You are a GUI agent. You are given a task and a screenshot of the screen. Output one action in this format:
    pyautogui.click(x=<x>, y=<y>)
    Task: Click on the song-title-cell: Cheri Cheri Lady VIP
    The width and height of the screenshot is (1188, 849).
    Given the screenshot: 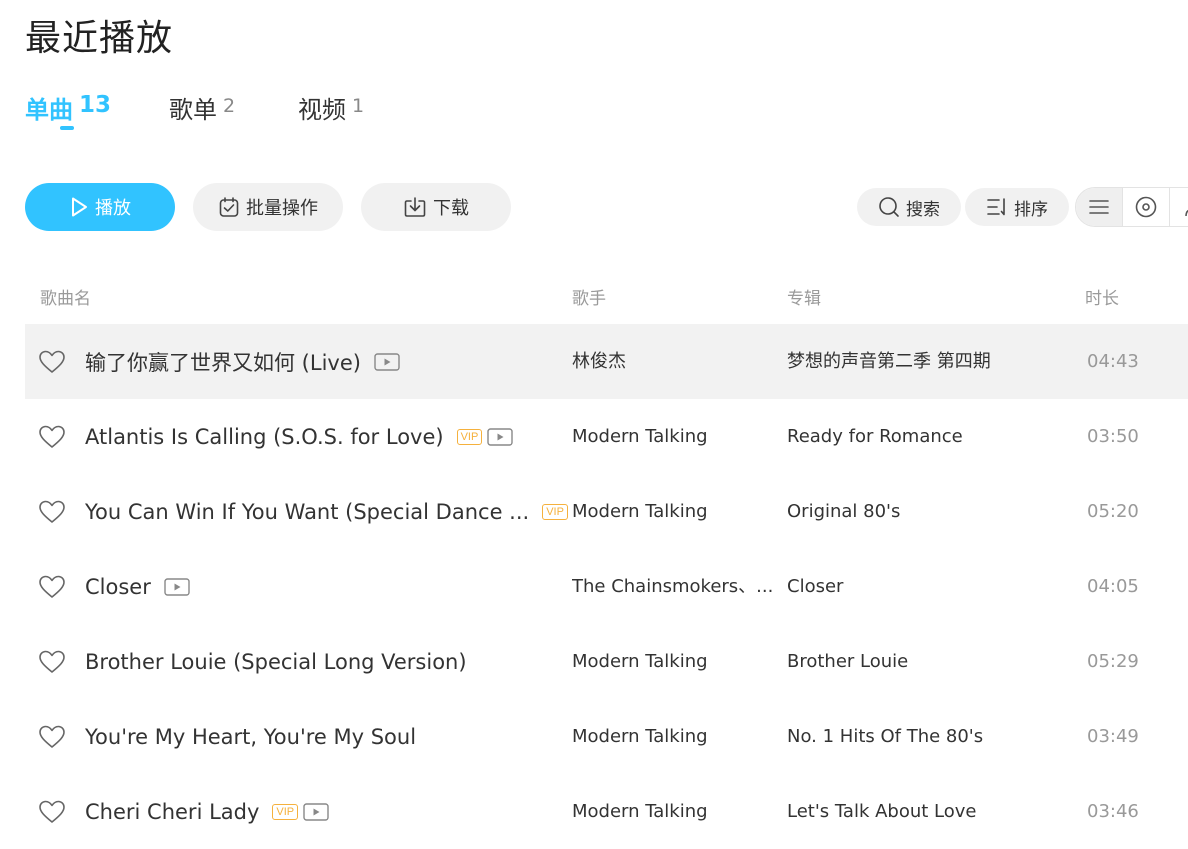 What is the action you would take?
    pyautogui.click(x=327, y=811)
    